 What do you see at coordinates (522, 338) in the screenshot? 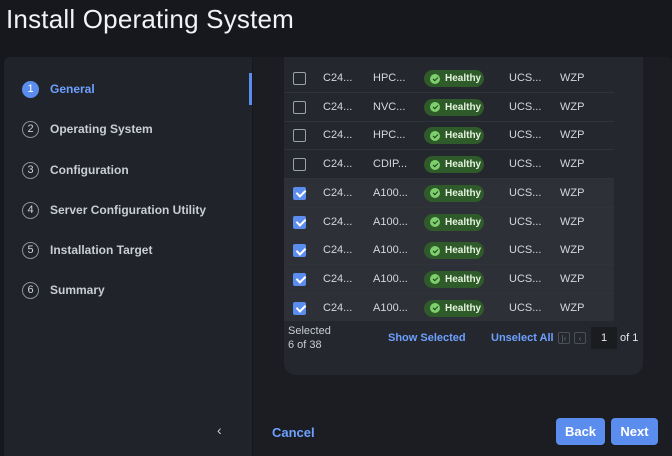
I see `unselect-all-link: Unselect All` at bounding box center [522, 338].